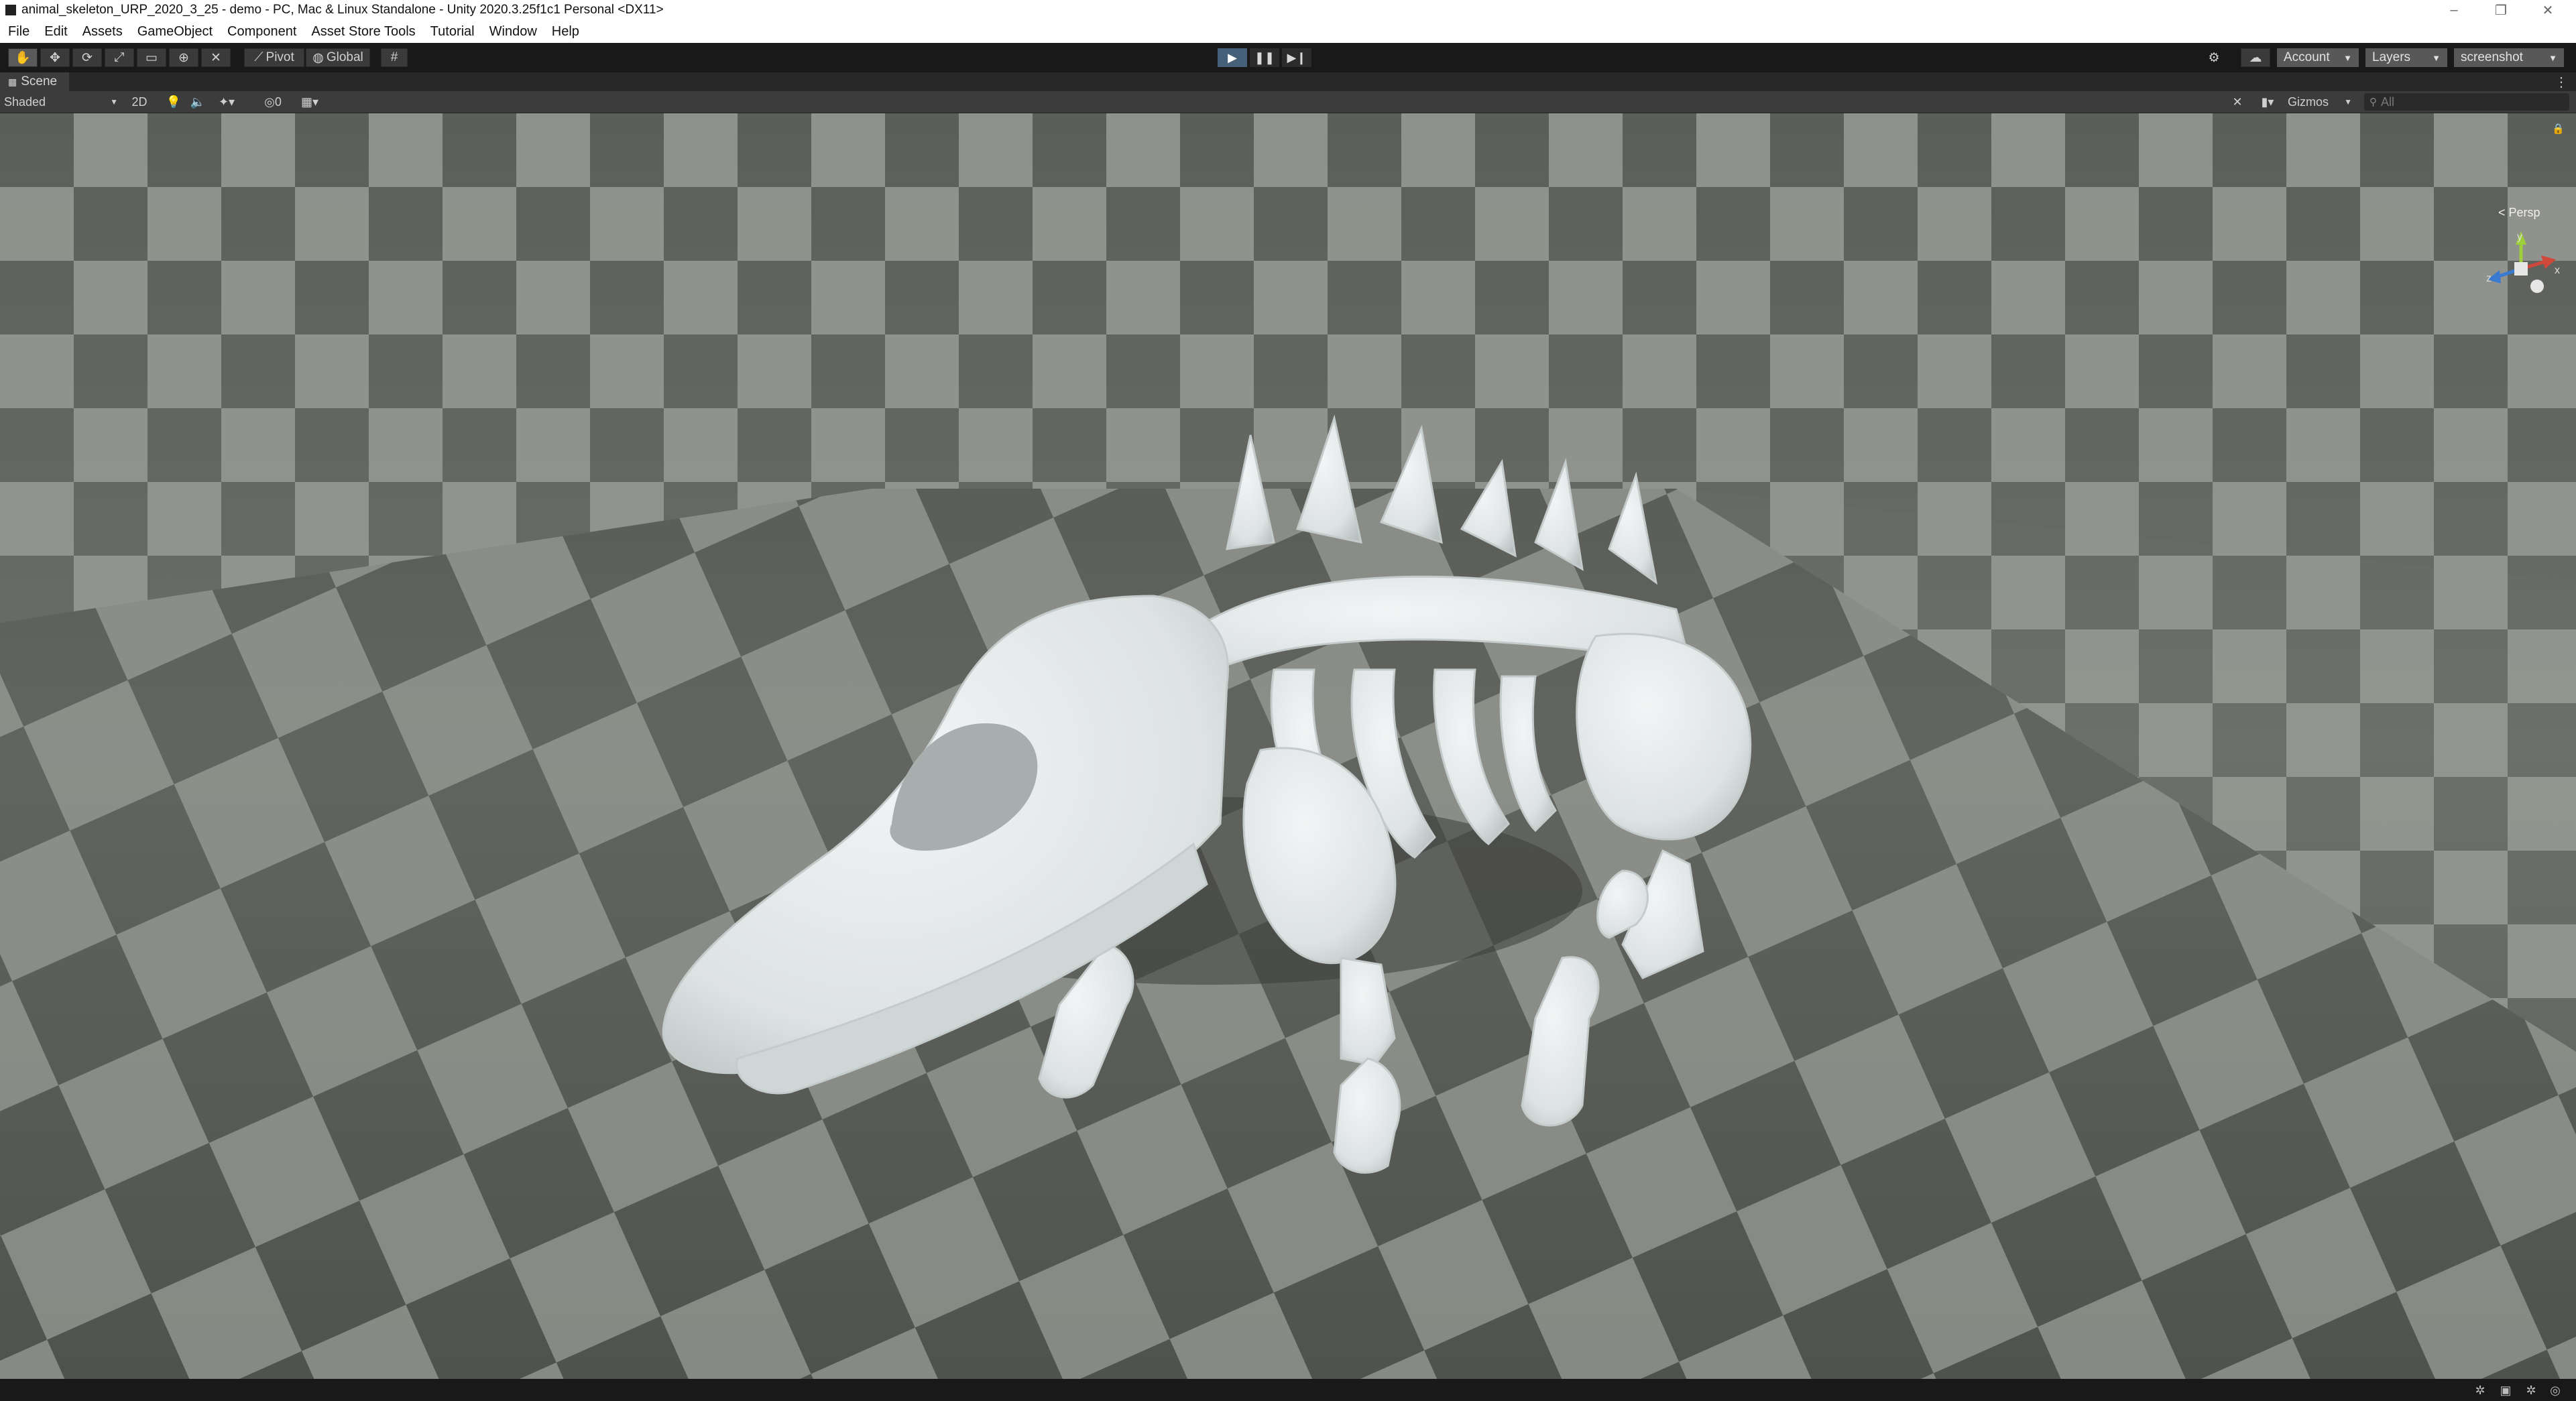 This screenshot has width=2576, height=1401. What do you see at coordinates (1288, 1390) in the screenshot?
I see `status-bar: ✲ ▣ ✲ ◎` at bounding box center [1288, 1390].